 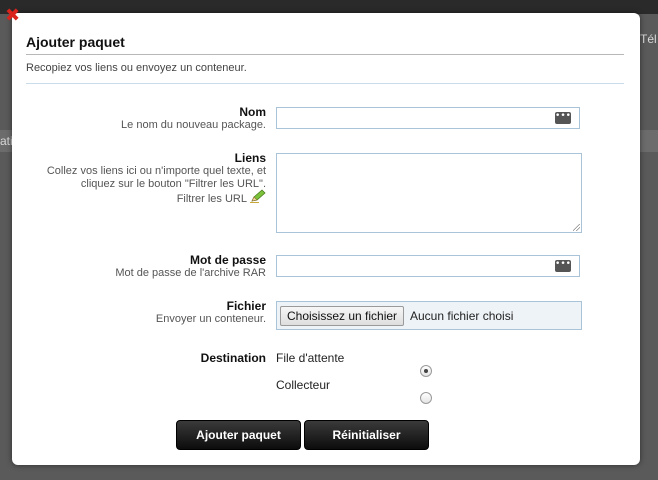 I want to click on dialog-title: Ajouter paquet, so click(x=325, y=44).